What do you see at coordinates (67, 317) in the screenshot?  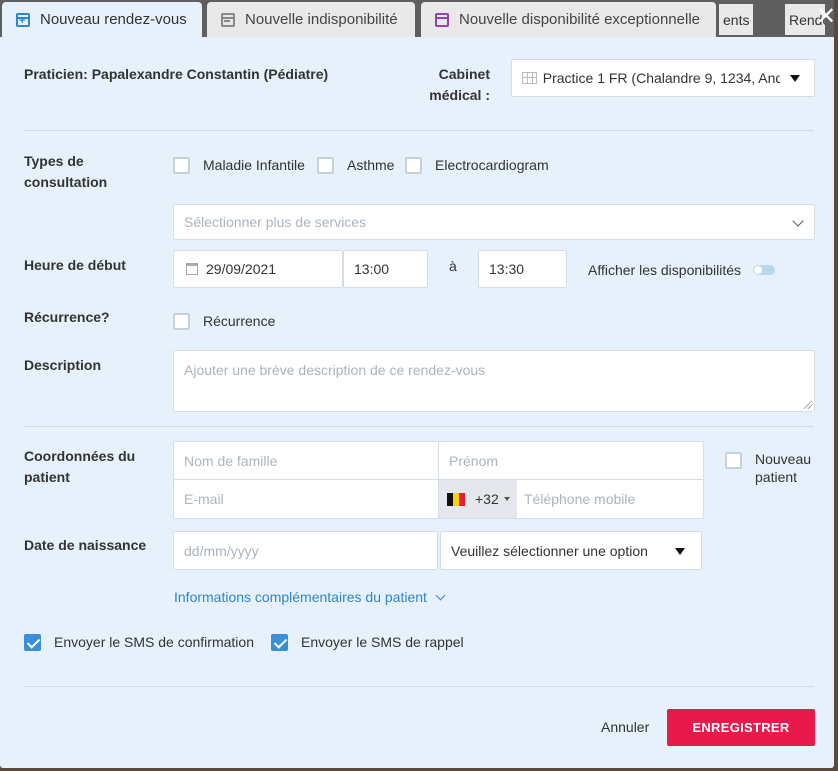 I see `recurrence-label: Récurrence?` at bounding box center [67, 317].